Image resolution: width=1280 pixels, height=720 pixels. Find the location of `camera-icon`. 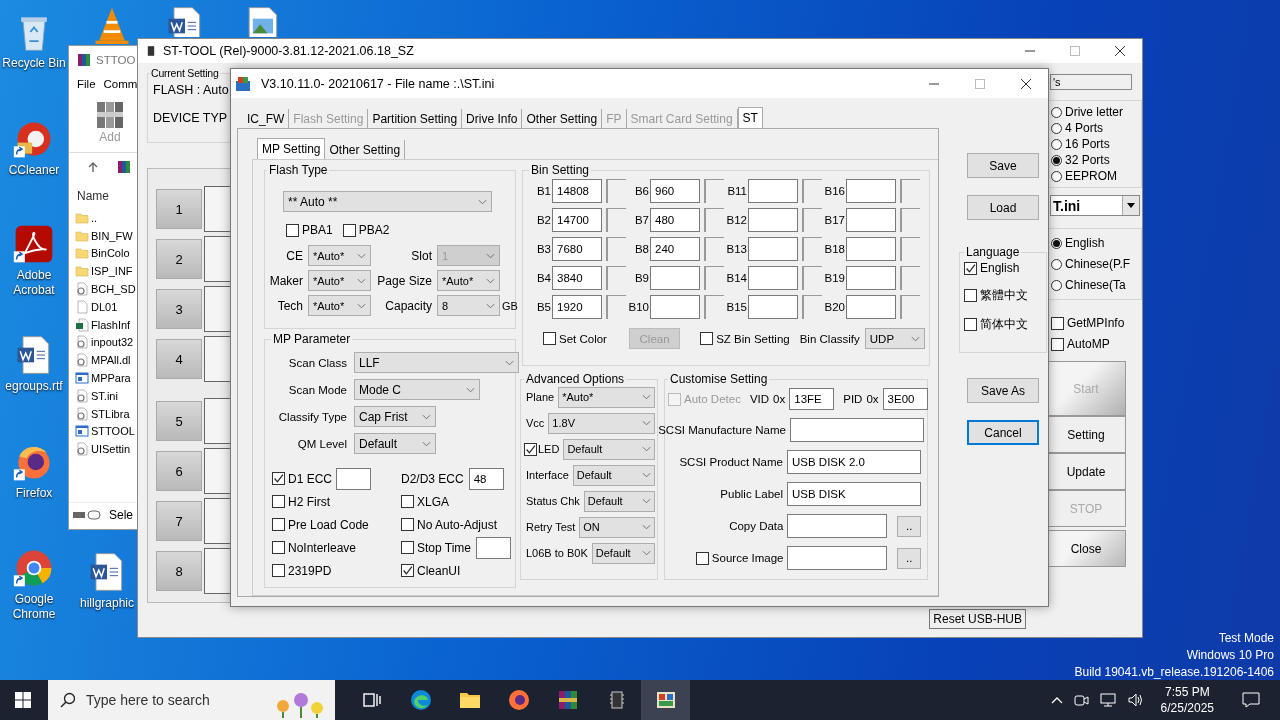

camera-icon is located at coordinates (1080, 700).